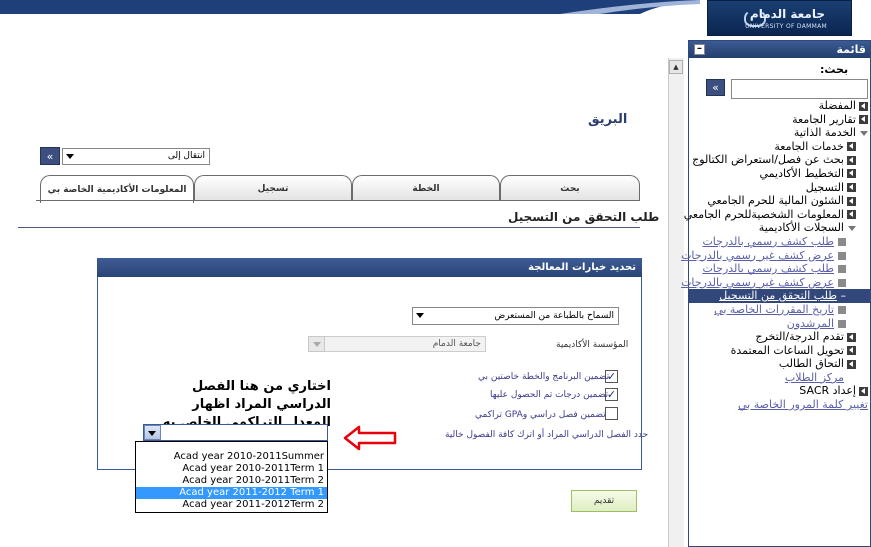 Image resolution: width=871 pixels, height=547 pixels. Describe the element at coordinates (787, 14) in the screenshot. I see `logo-arabic-text: جامعة الدمام` at that location.